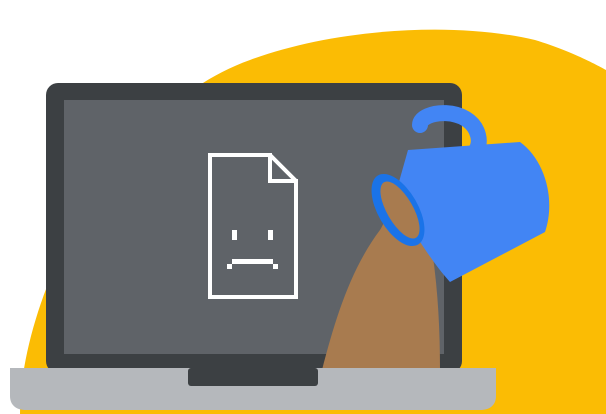 The image size is (606, 414). What do you see at coordinates (234, 235) in the screenshot?
I see `sad-page-eye-left` at bounding box center [234, 235].